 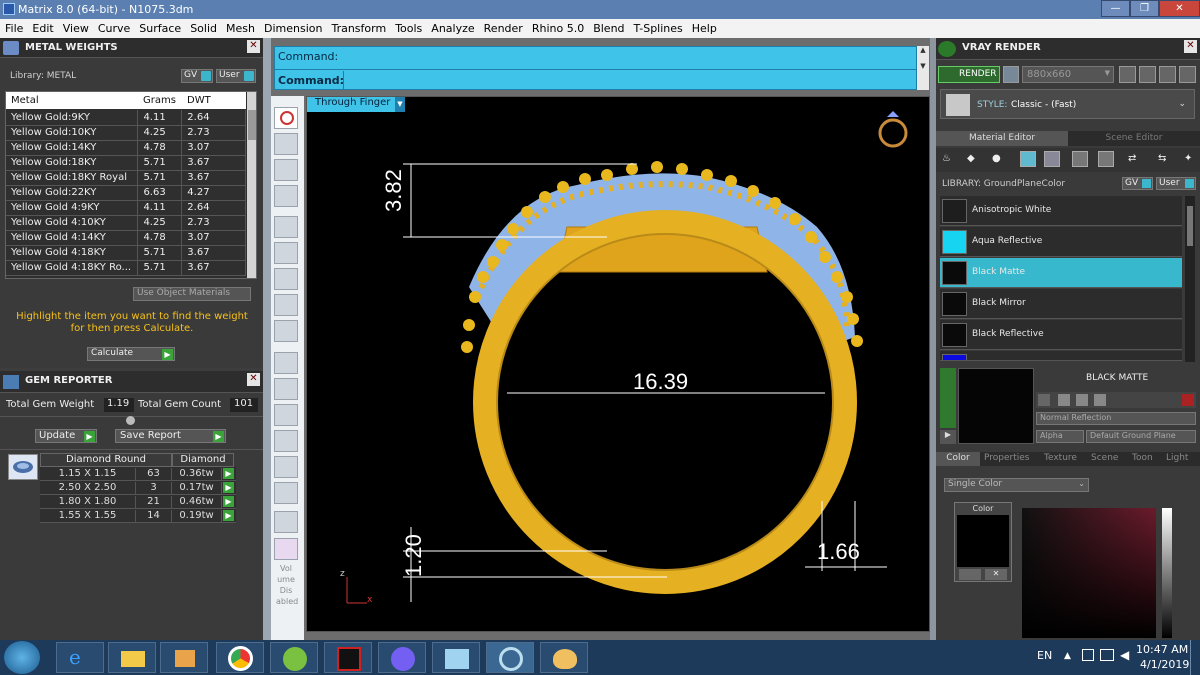 I want to click on record-icon, so click(x=286, y=118).